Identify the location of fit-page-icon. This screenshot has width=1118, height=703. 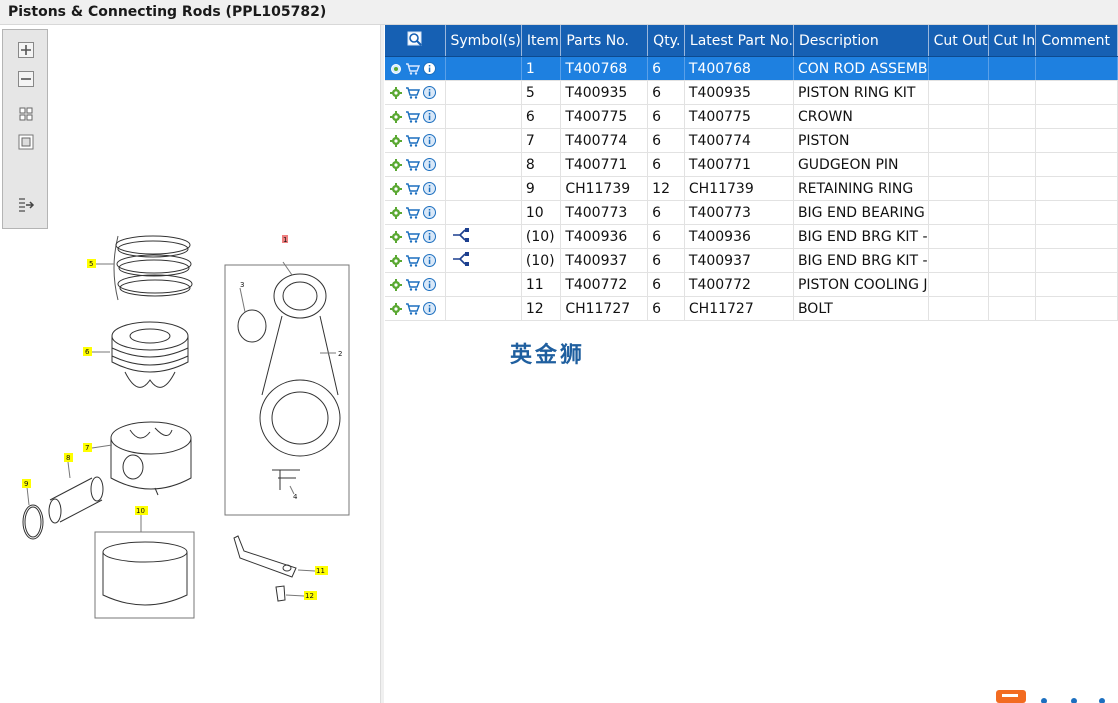
(26, 114).